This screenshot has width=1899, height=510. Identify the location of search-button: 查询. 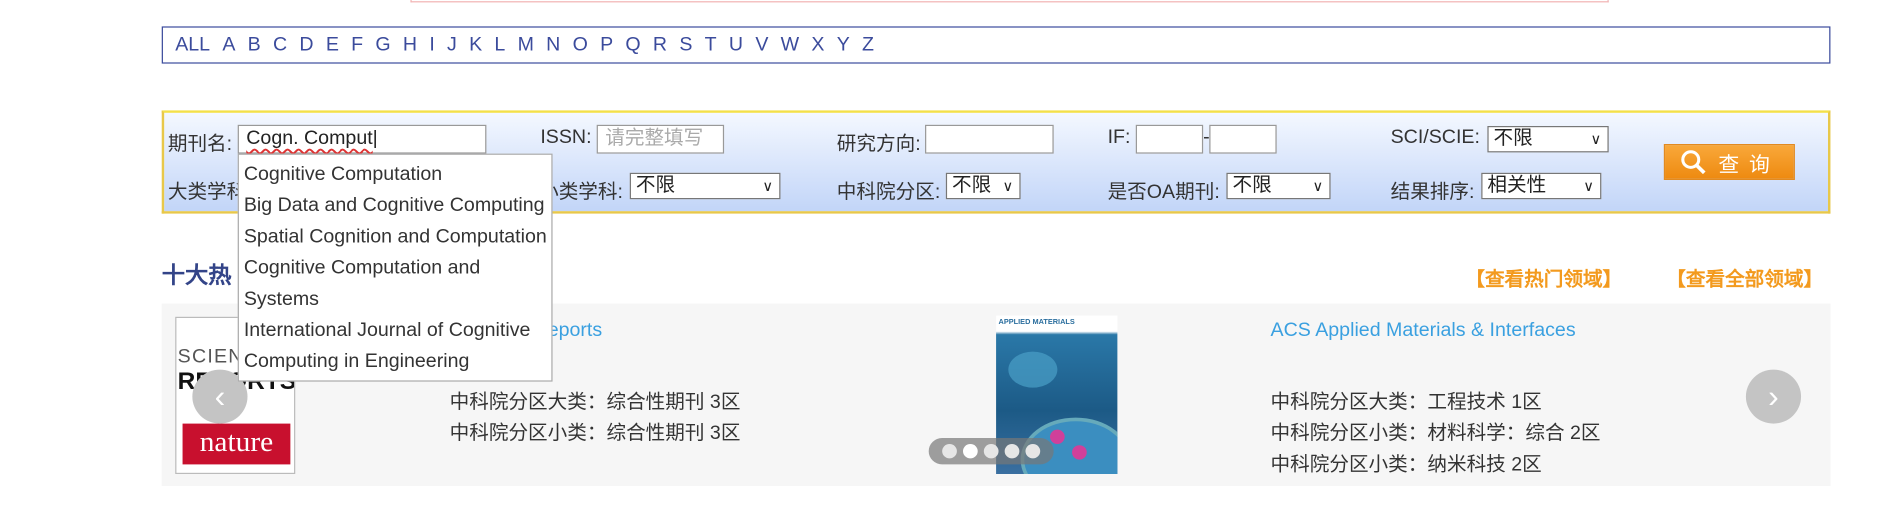
(1729, 162).